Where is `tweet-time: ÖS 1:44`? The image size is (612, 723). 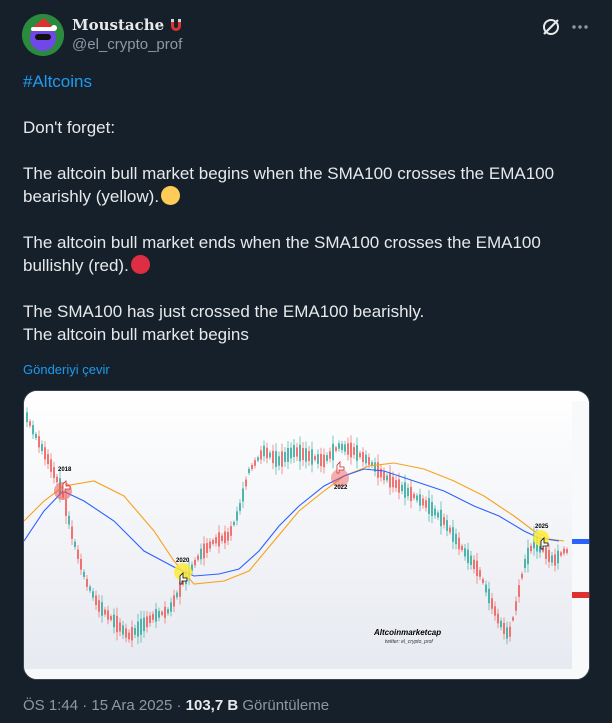 tweet-time: ÖS 1:44 is located at coordinates (50, 705).